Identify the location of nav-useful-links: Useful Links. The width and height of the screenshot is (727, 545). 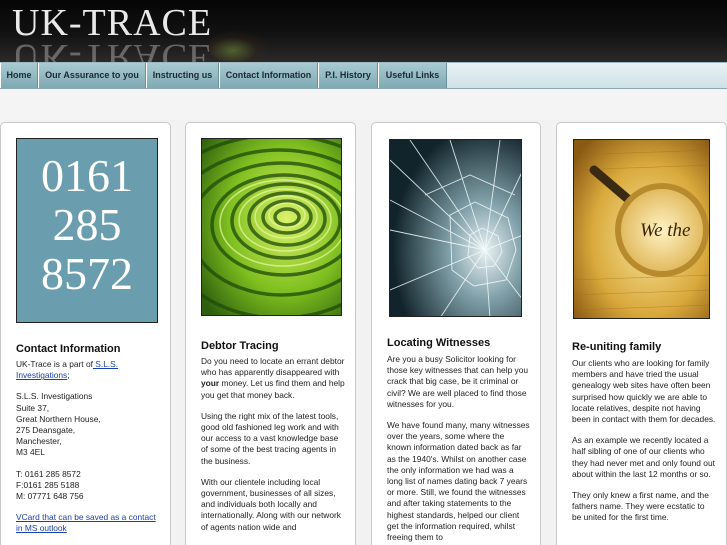
(412, 75).